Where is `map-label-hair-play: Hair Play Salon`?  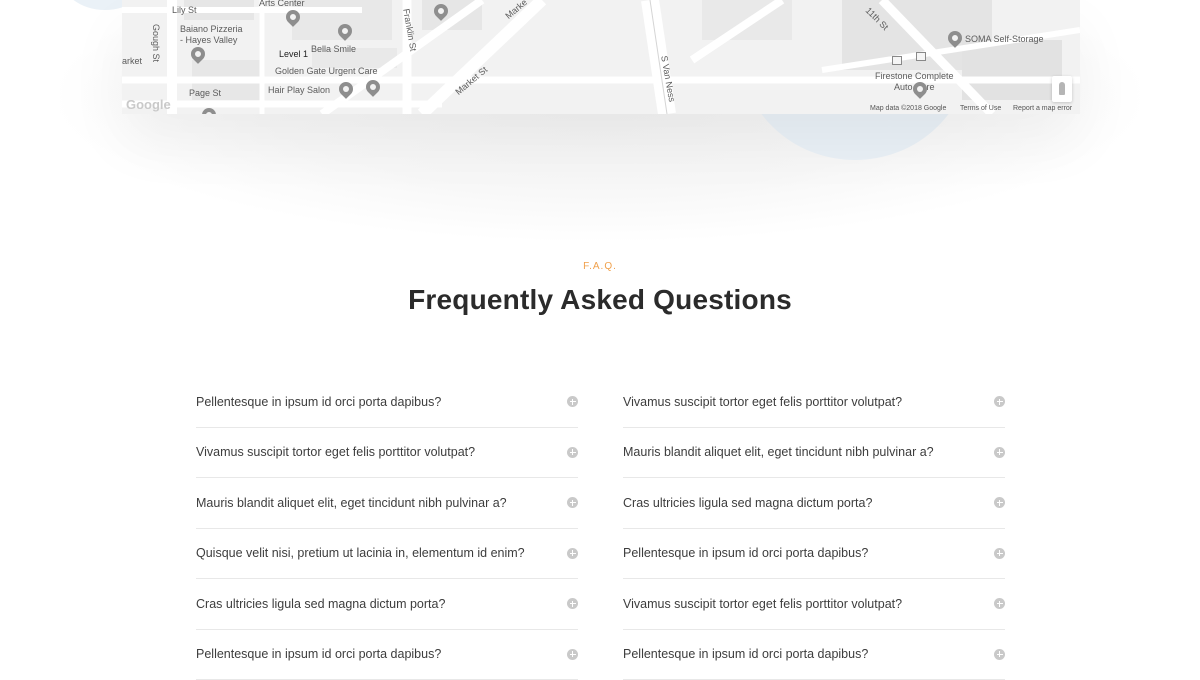 map-label-hair-play: Hair Play Salon is located at coordinates (299, 90).